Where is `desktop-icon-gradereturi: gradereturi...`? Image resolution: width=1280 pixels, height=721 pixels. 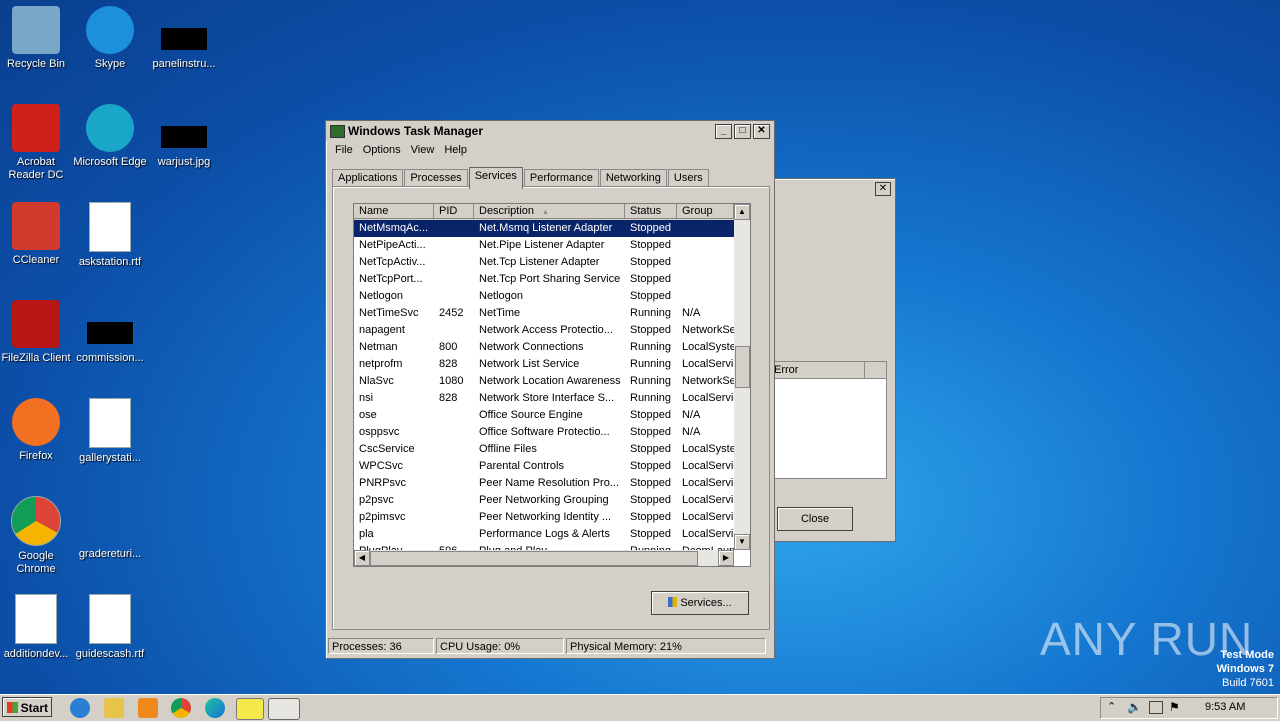
desktop-icon-gradereturi: gradereturi... is located at coordinates (110, 528).